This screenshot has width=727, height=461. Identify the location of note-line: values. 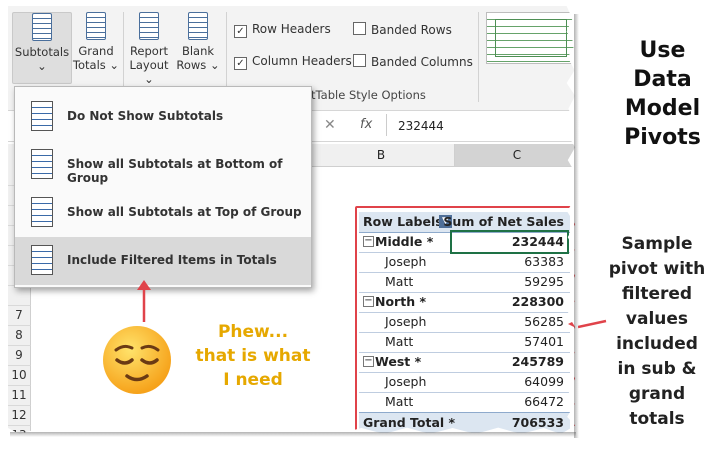
(657, 319).